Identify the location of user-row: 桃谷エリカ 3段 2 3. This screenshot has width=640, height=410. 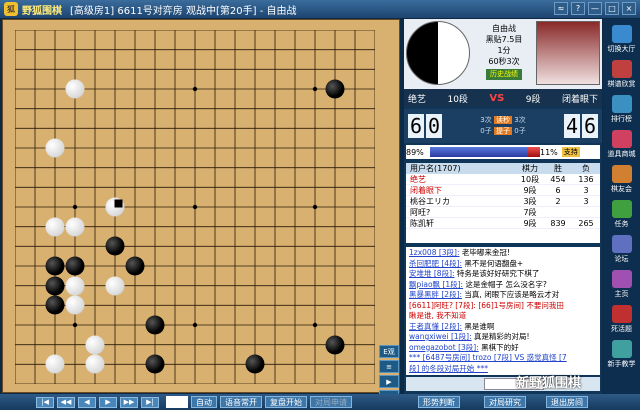
(503, 201).